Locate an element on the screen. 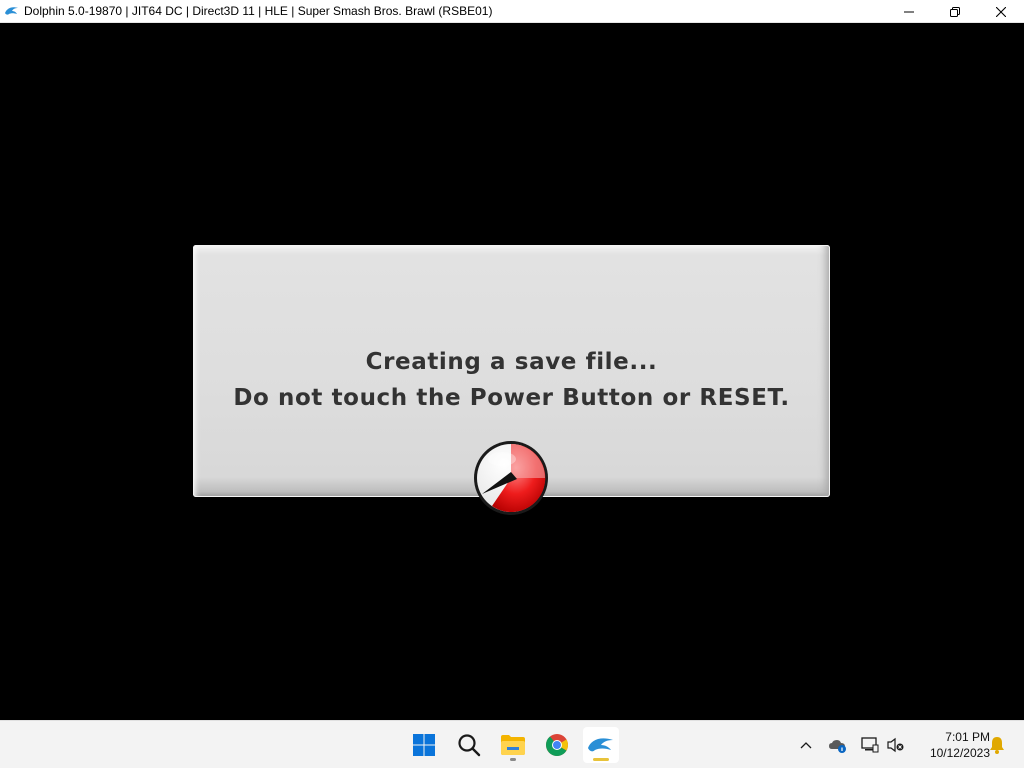  chrome-icon is located at coordinates (557, 745).